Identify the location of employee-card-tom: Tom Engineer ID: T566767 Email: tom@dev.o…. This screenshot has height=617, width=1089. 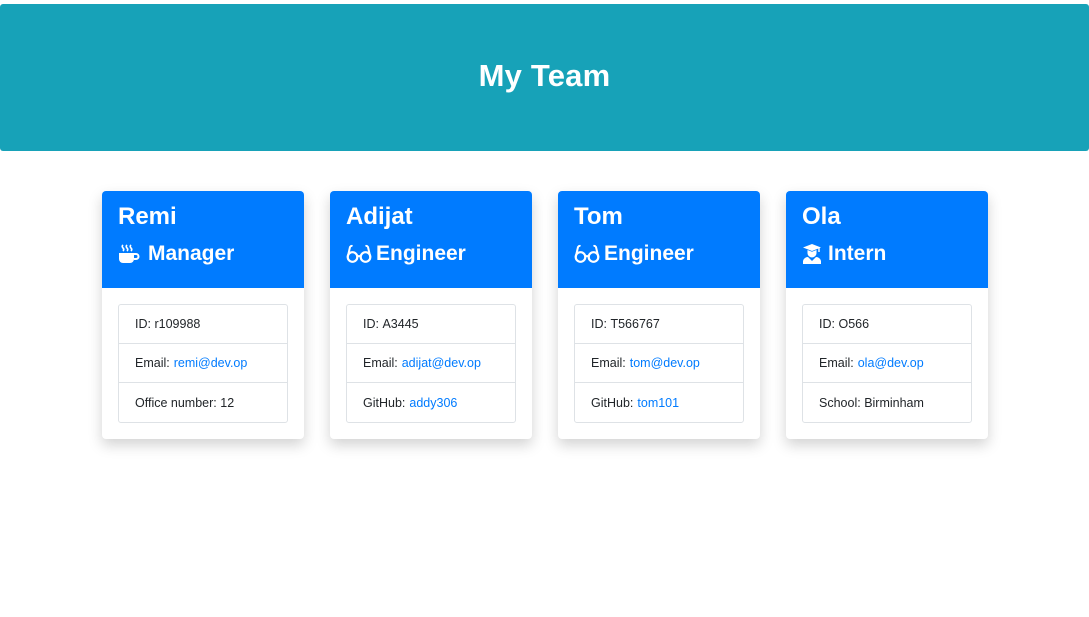
(659, 315).